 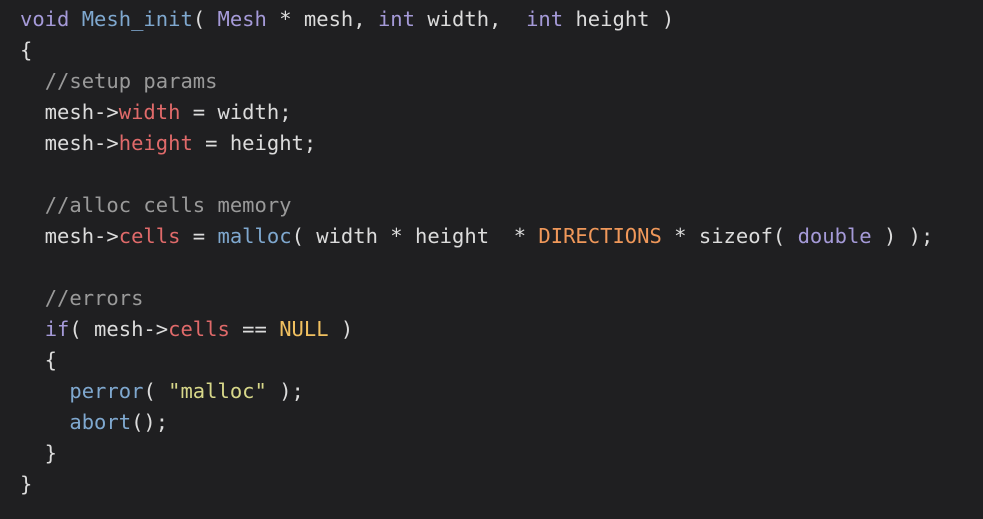 I want to click on code-line: abort();, so click(x=501, y=422).